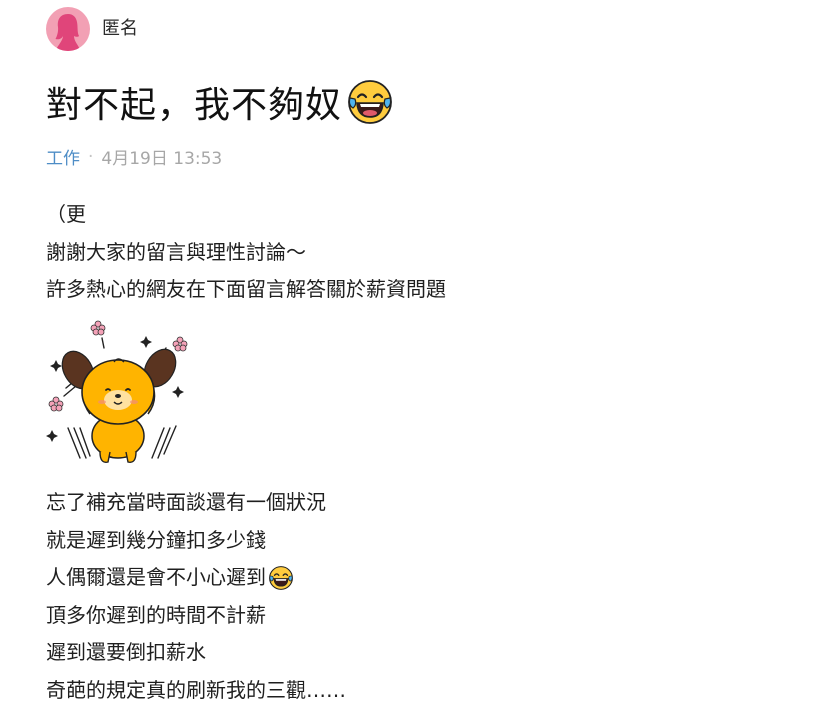 The image size is (823, 712). I want to click on cheering-dog-sticker, so click(117, 391).